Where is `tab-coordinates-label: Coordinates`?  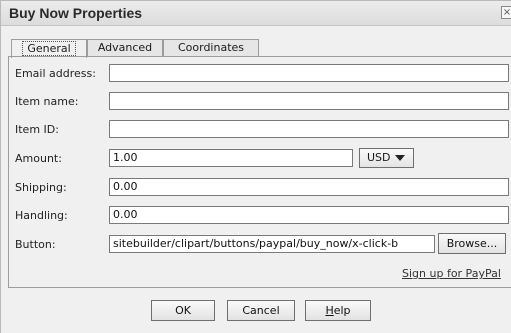 tab-coordinates-label: Coordinates is located at coordinates (211, 47).